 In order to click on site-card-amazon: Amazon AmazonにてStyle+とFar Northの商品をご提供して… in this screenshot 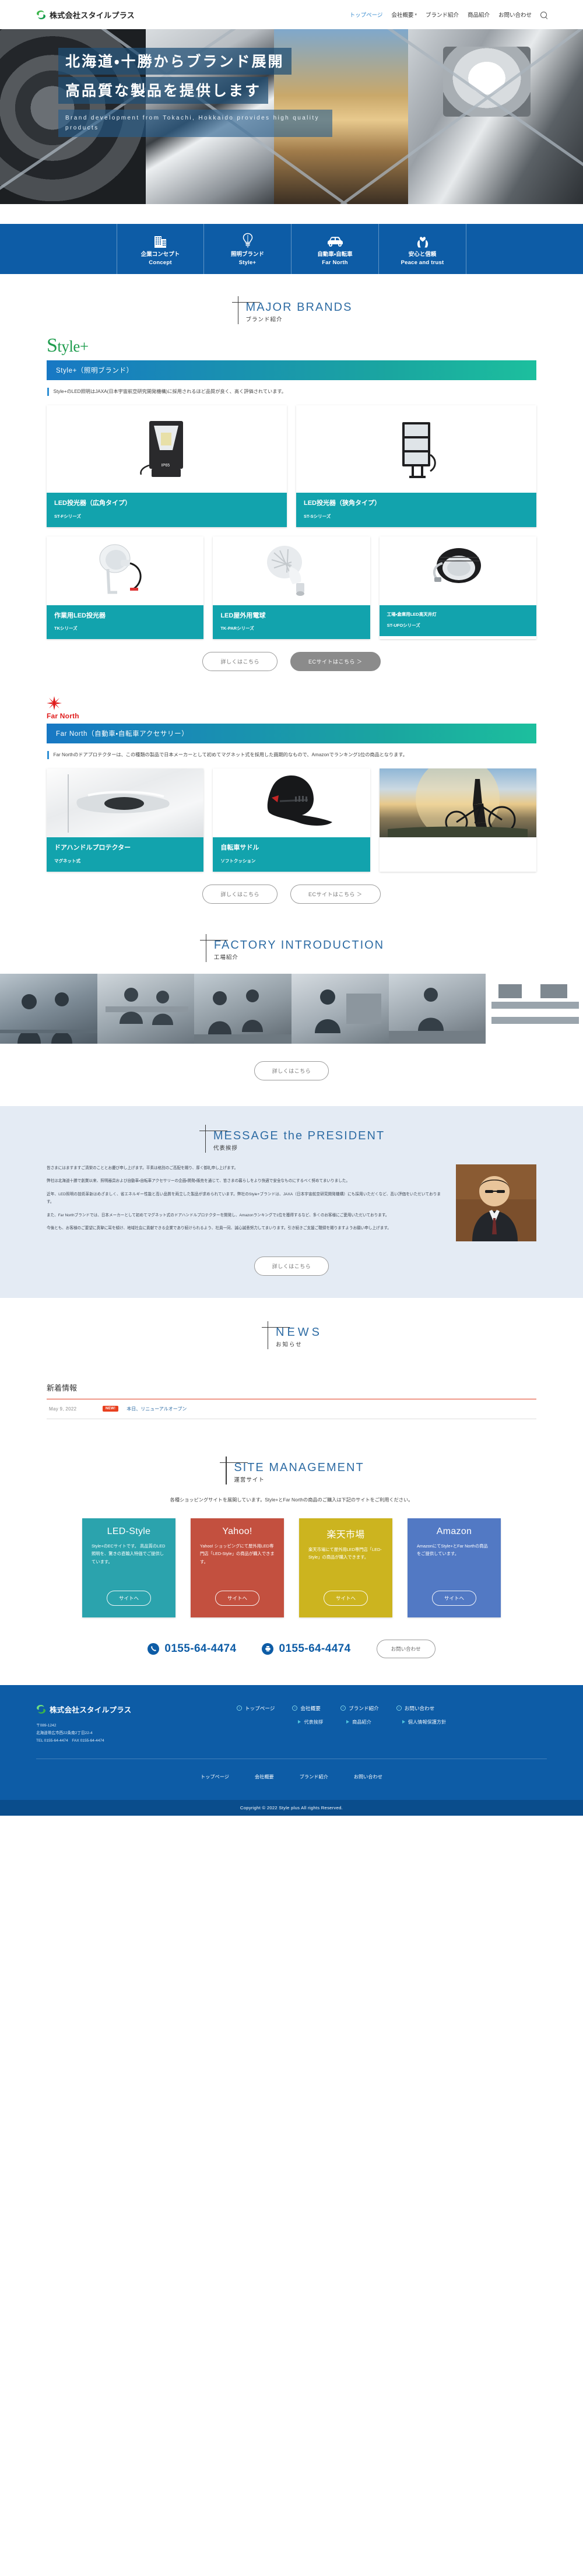, I will do `click(454, 1567)`.